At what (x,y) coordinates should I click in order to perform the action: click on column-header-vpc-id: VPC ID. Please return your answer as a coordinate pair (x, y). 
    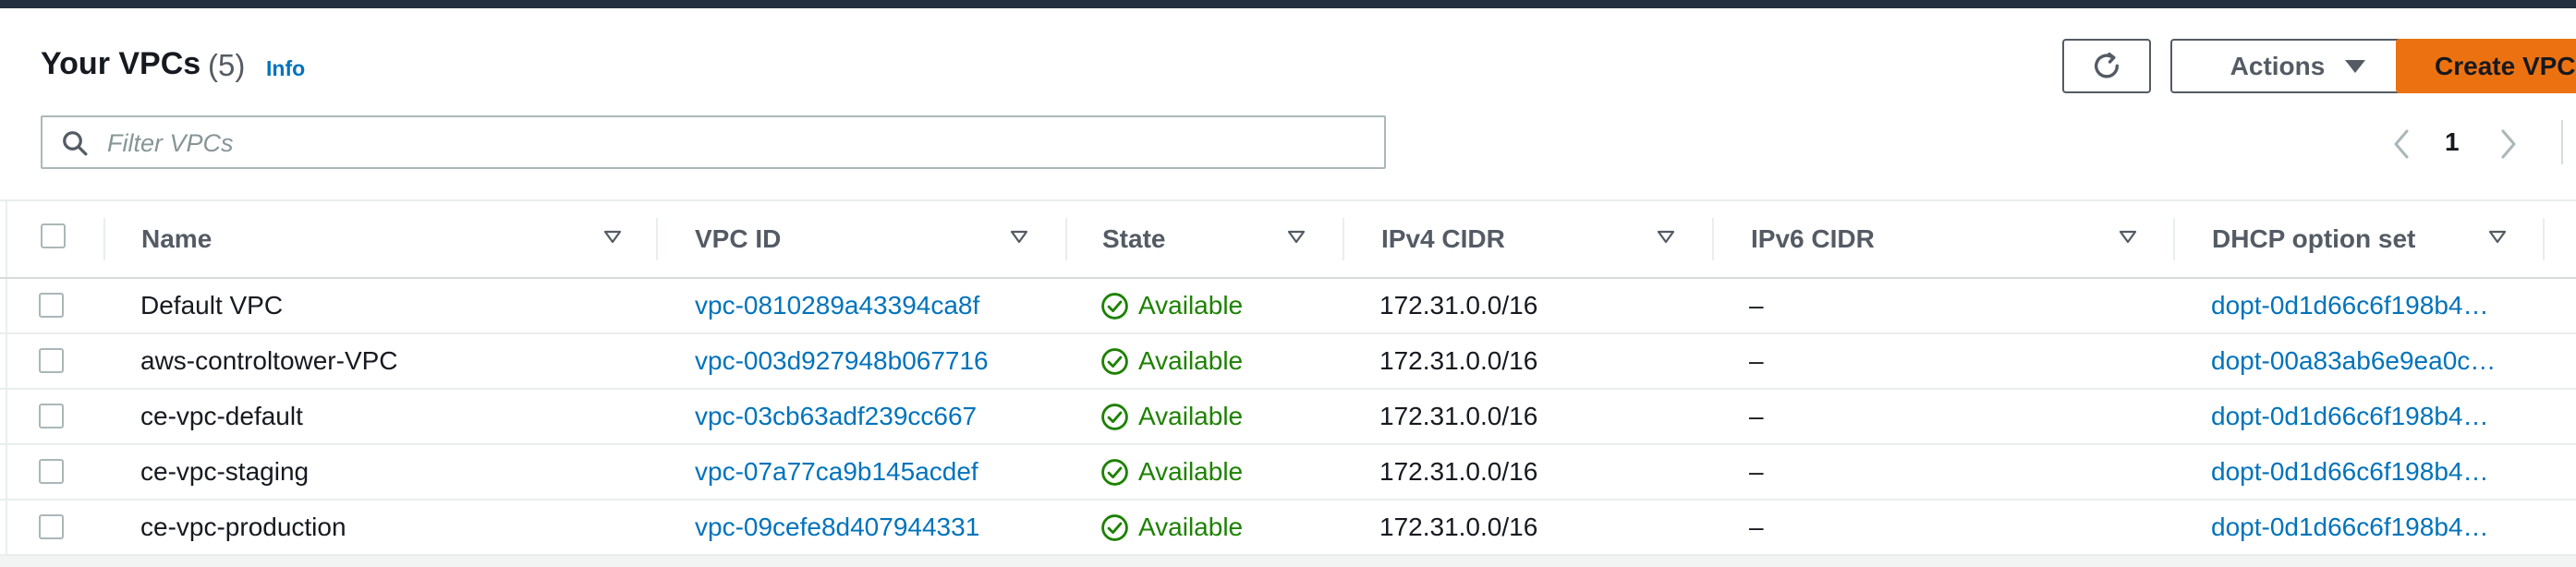
    Looking at the image, I should click on (738, 239).